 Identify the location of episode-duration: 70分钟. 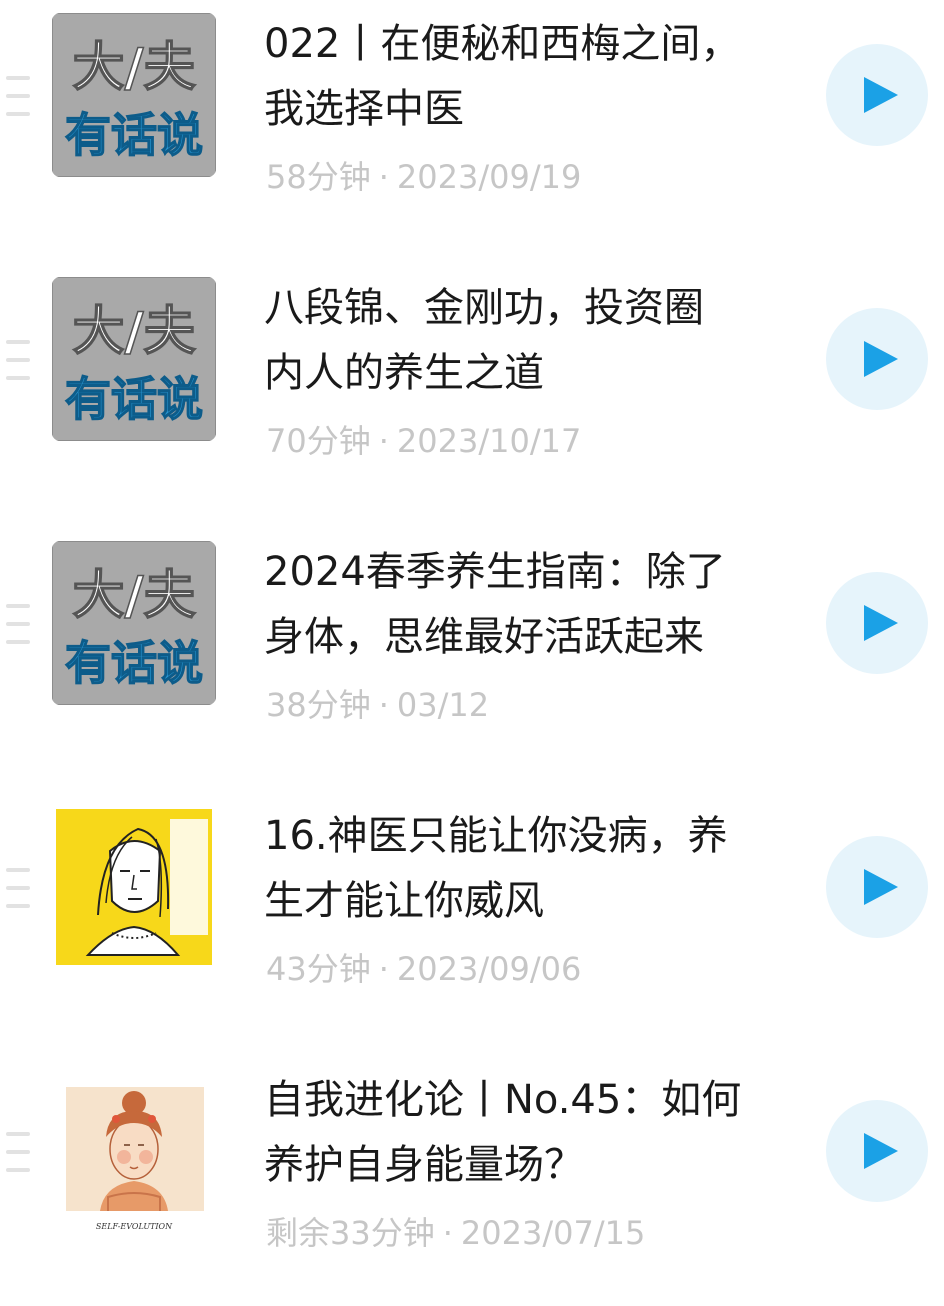
(318, 441).